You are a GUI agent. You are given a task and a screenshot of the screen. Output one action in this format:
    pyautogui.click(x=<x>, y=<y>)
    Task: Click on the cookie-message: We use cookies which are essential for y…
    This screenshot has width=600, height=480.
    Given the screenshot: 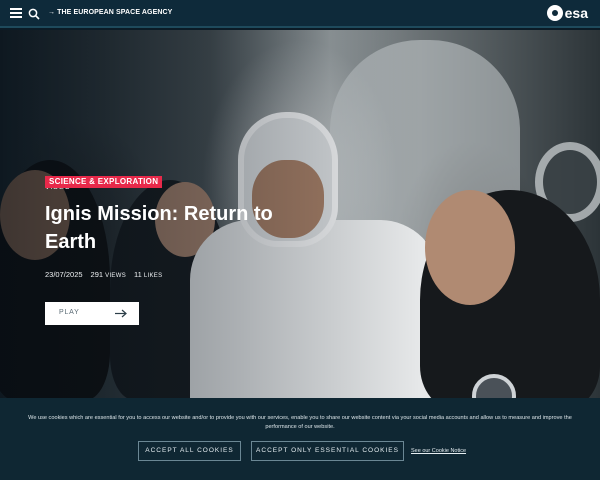 What is the action you would take?
    pyautogui.click(x=300, y=422)
    